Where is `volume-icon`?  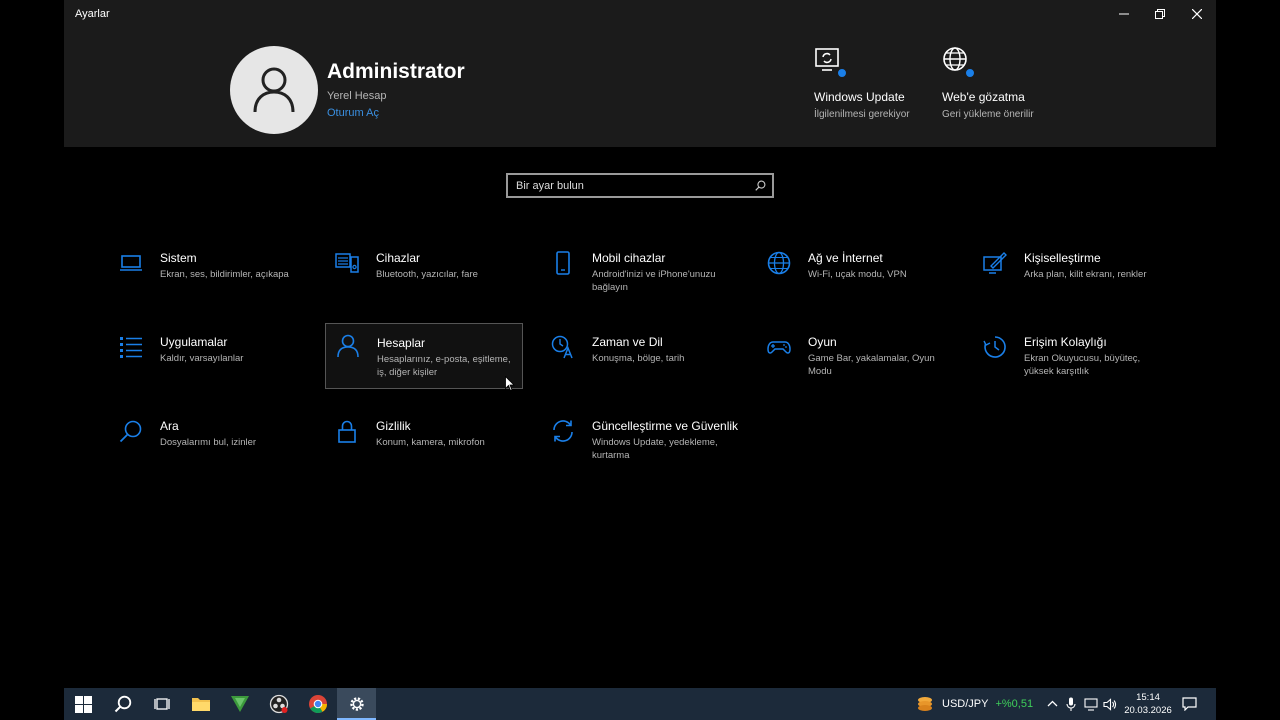
volume-icon is located at coordinates (1110, 704).